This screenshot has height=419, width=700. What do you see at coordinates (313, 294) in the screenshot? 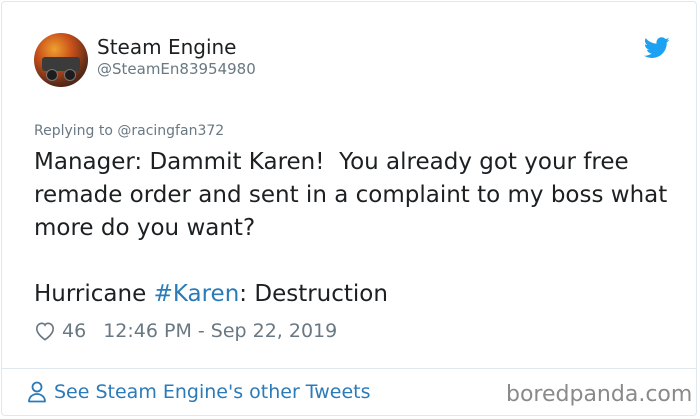
I see `hurricane-suffix: : Destruction` at bounding box center [313, 294].